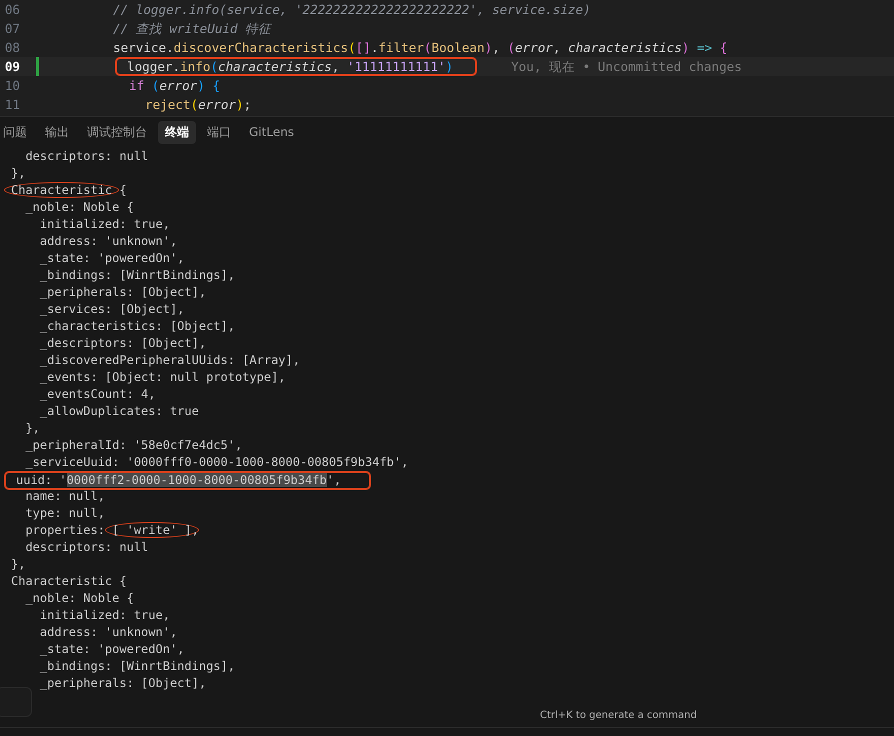 Image resolution: width=894 pixels, height=736 pixels. Describe the element at coordinates (62, 190) in the screenshot. I see `annotation-ellipse: Characteristic` at that location.